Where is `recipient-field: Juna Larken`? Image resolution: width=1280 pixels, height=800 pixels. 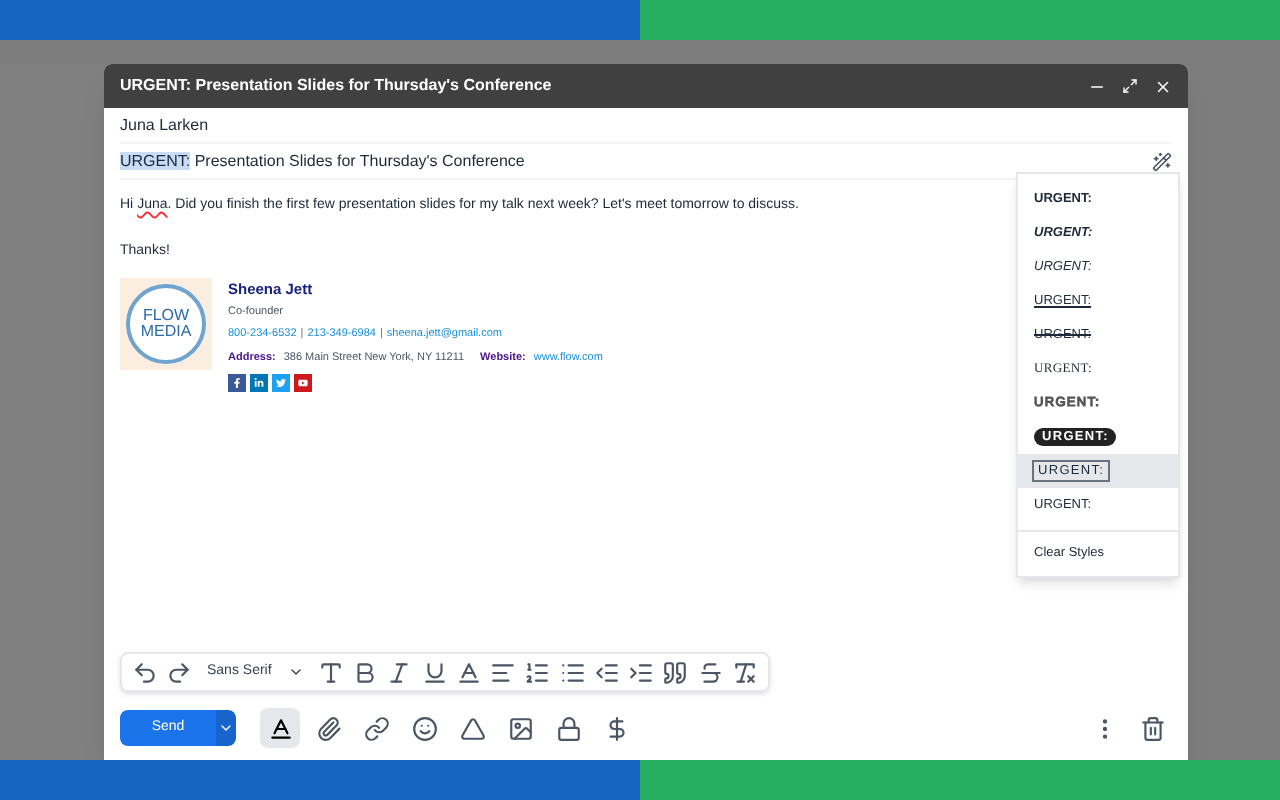
recipient-field: Juna Larken is located at coordinates (164, 125).